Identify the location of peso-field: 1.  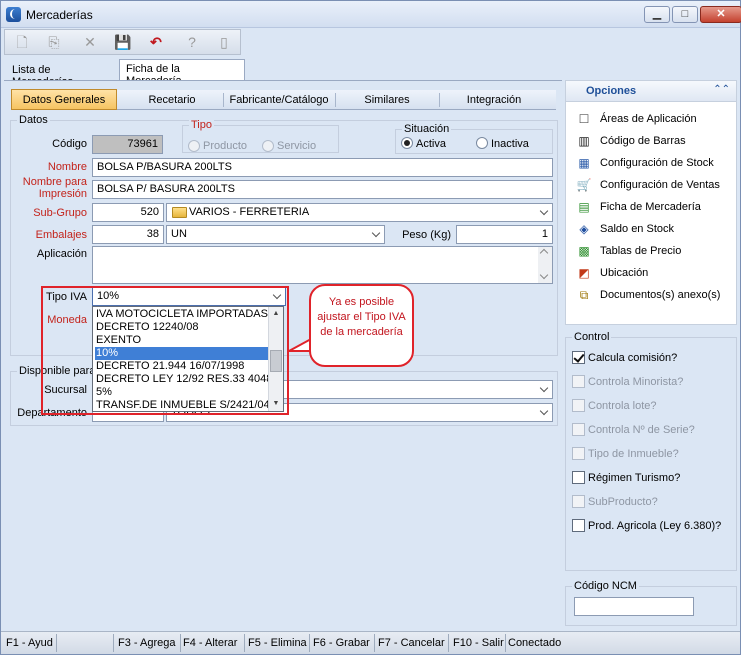
(504, 234).